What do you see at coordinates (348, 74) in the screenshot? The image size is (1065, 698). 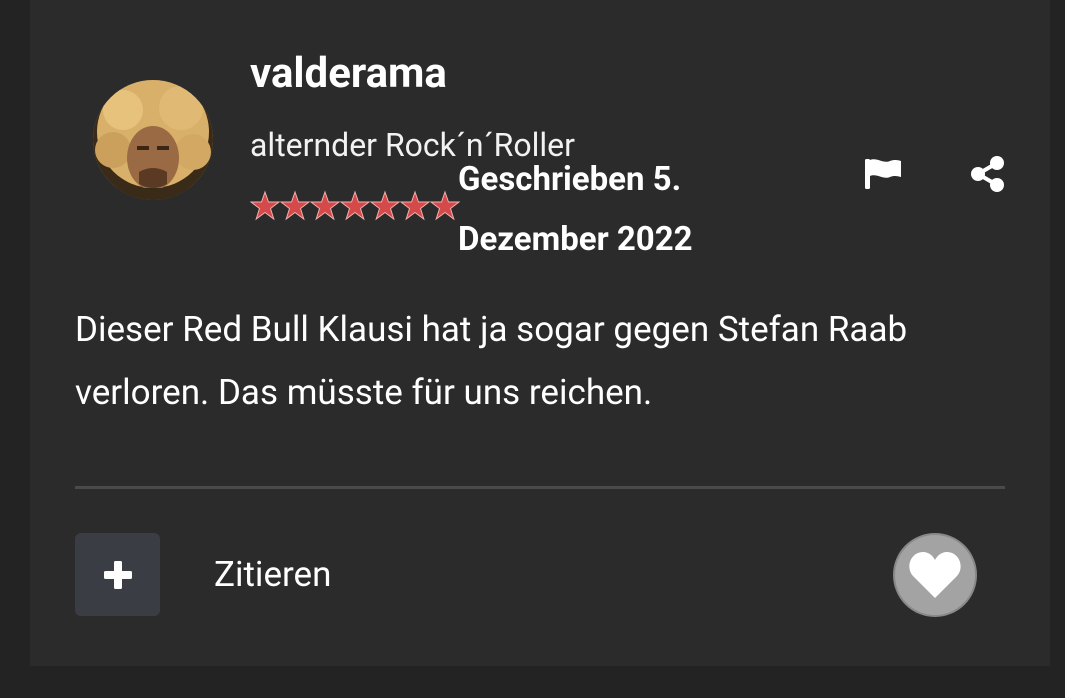 I see `author-username: valderama` at bounding box center [348, 74].